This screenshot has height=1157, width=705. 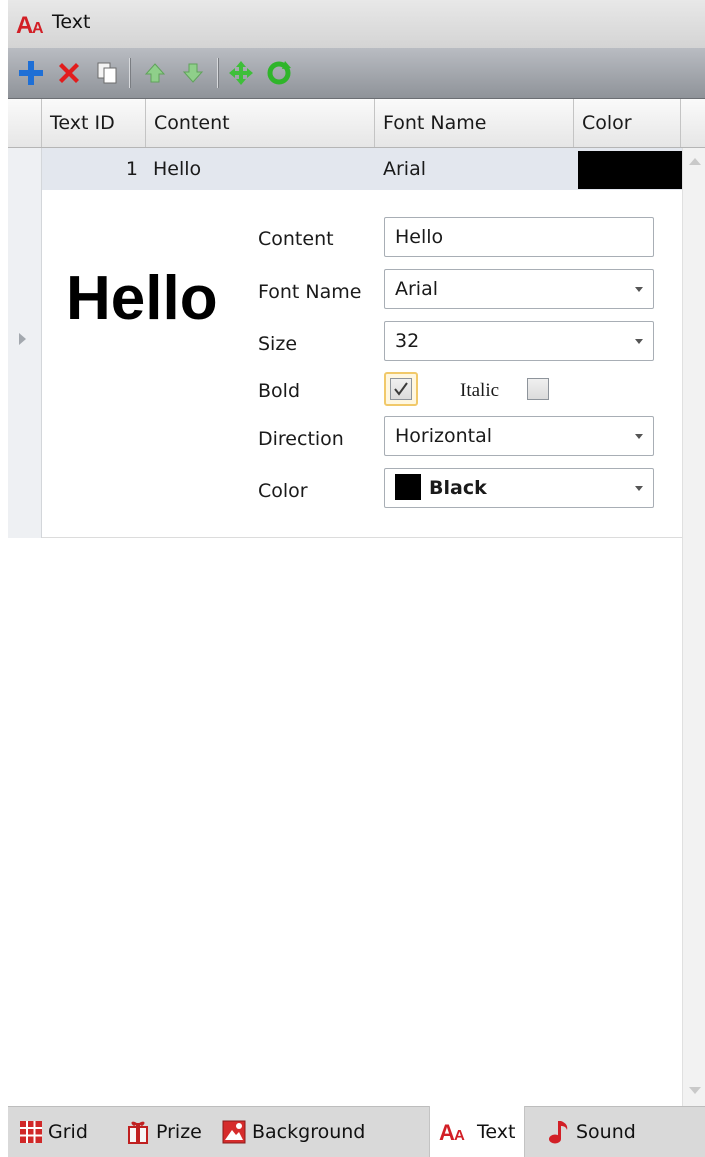 What do you see at coordinates (279, 391) in the screenshot?
I see `bold-label: Bold` at bounding box center [279, 391].